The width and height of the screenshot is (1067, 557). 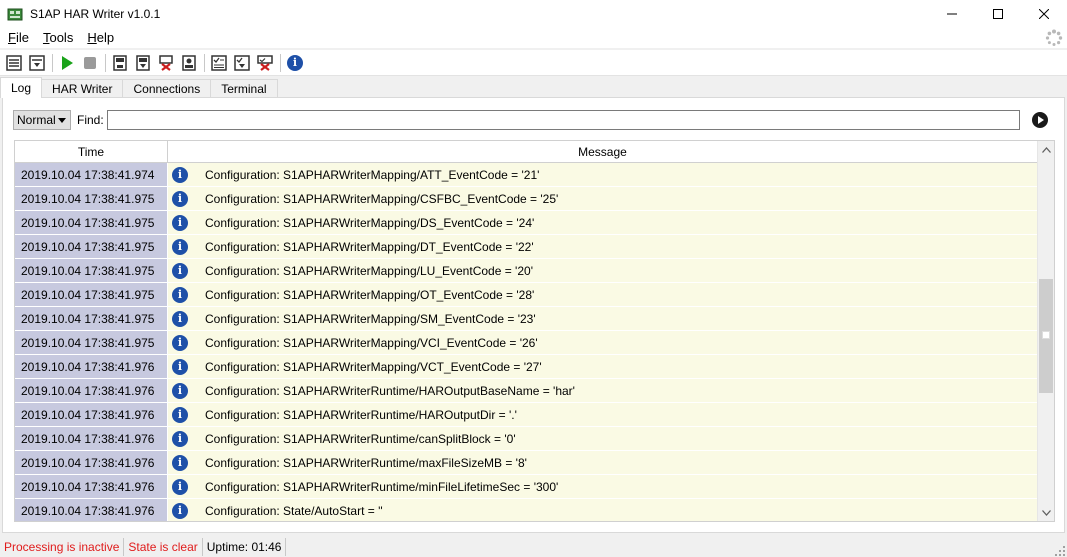 I want to click on tab-terminal: Terminal, so click(x=244, y=88).